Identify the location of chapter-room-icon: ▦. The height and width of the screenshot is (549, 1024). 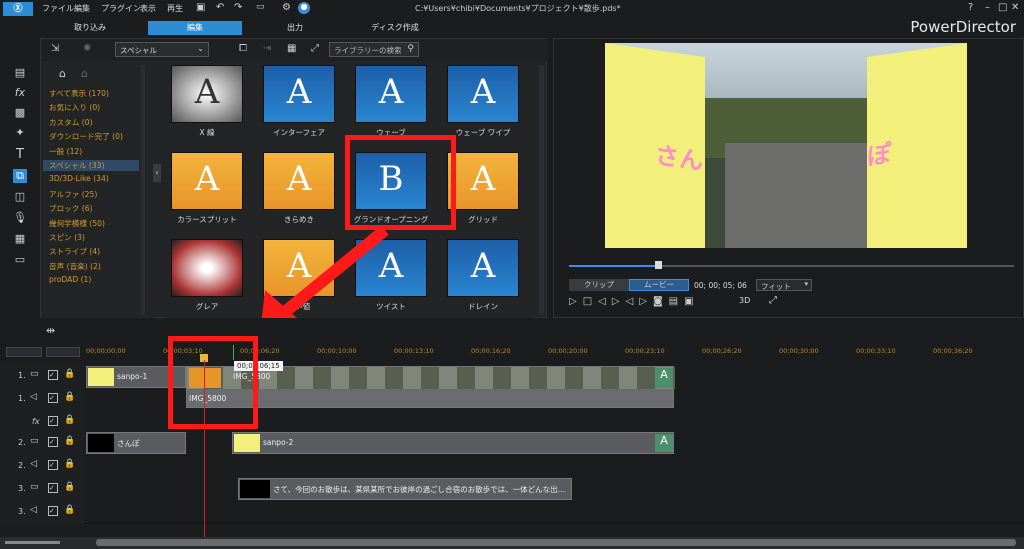
(20, 239).